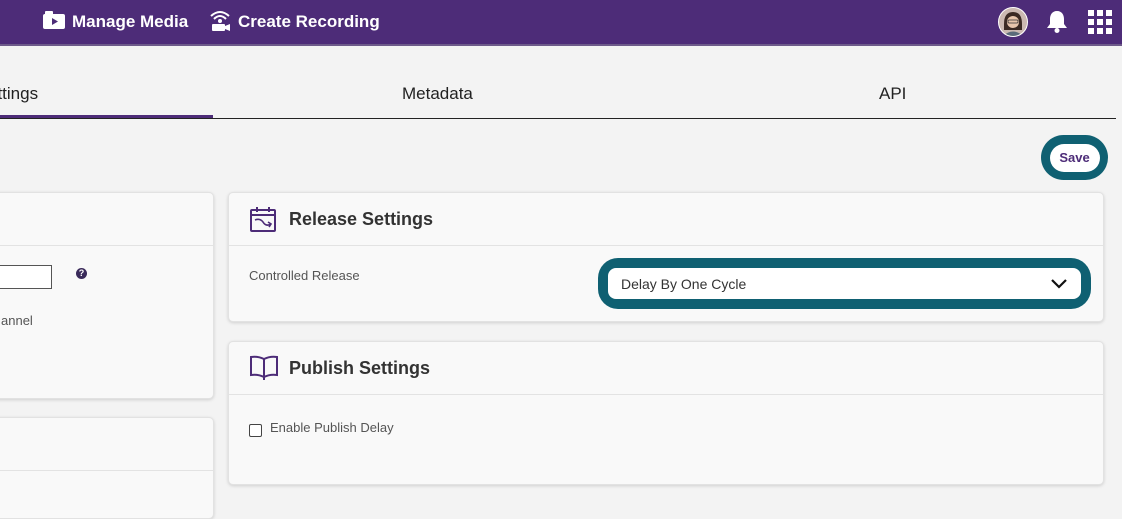  Describe the element at coordinates (264, 369) in the screenshot. I see `book-icon` at that location.